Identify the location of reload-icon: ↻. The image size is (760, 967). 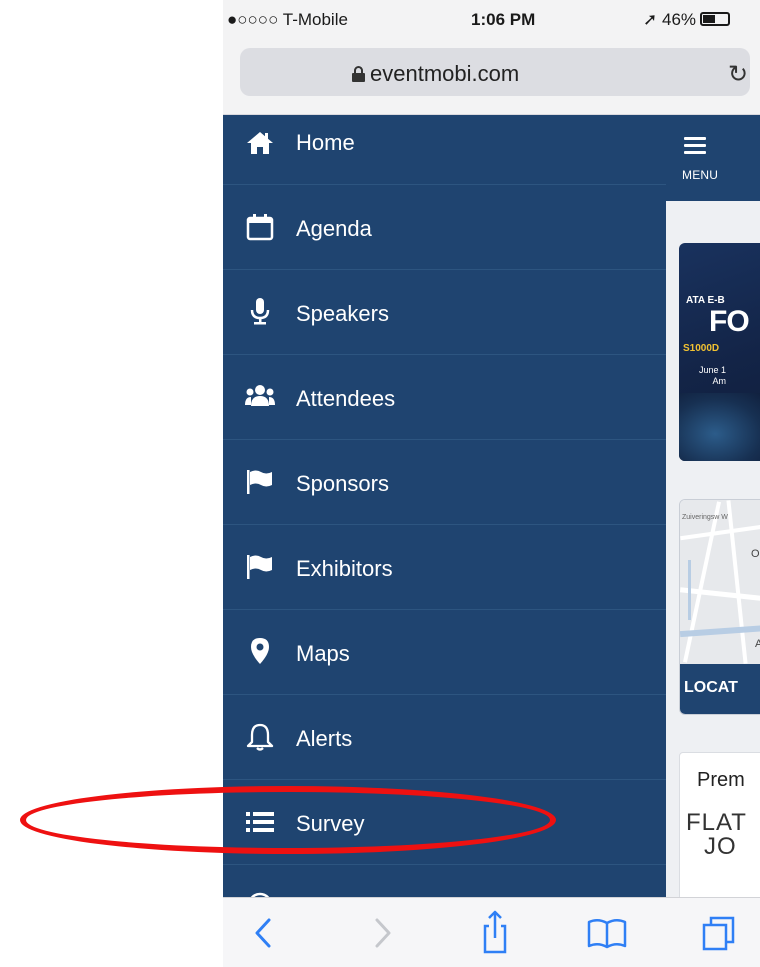
(738, 74).